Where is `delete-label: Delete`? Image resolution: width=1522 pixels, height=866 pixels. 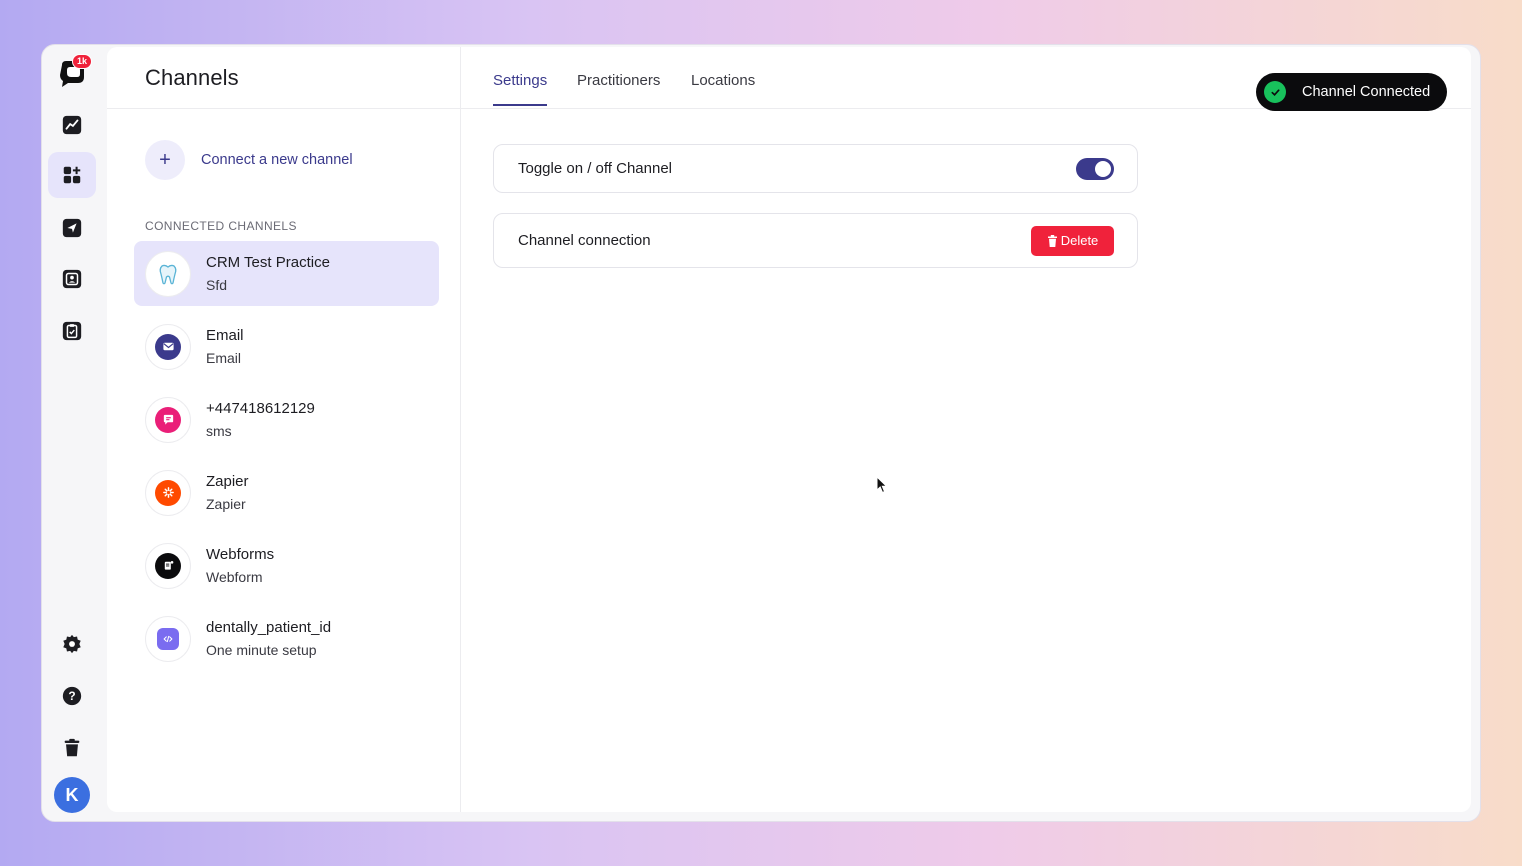
delete-label: Delete is located at coordinates (1079, 240).